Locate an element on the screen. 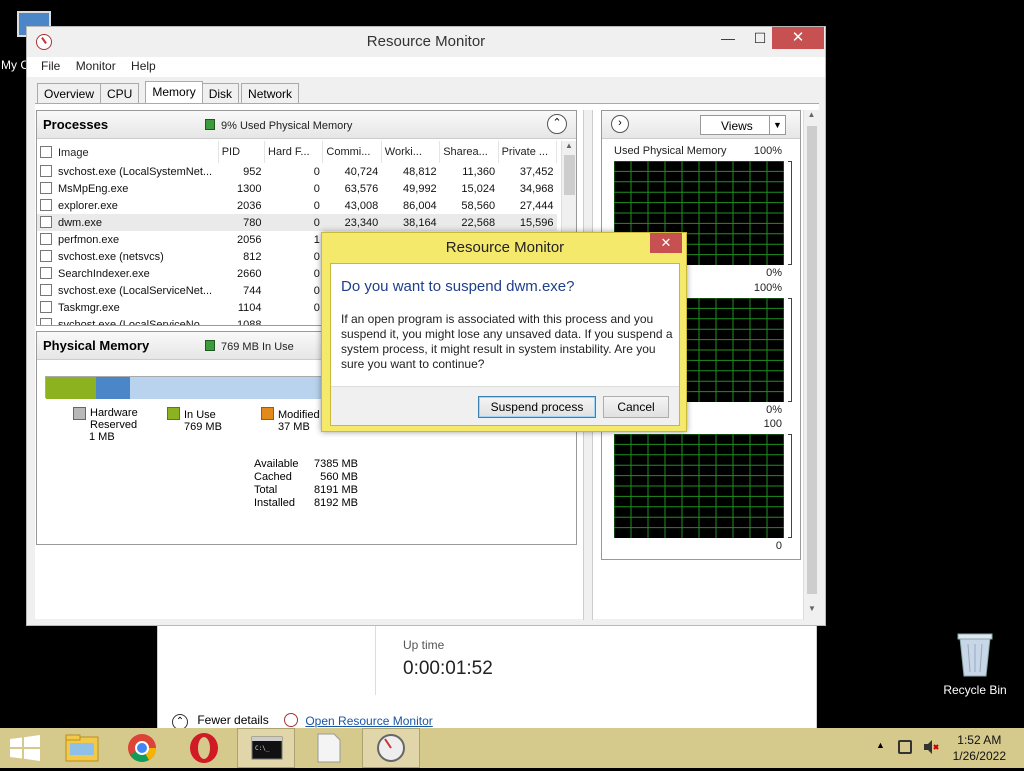 The image size is (1024, 771). col-pid: PID is located at coordinates (242, 152).